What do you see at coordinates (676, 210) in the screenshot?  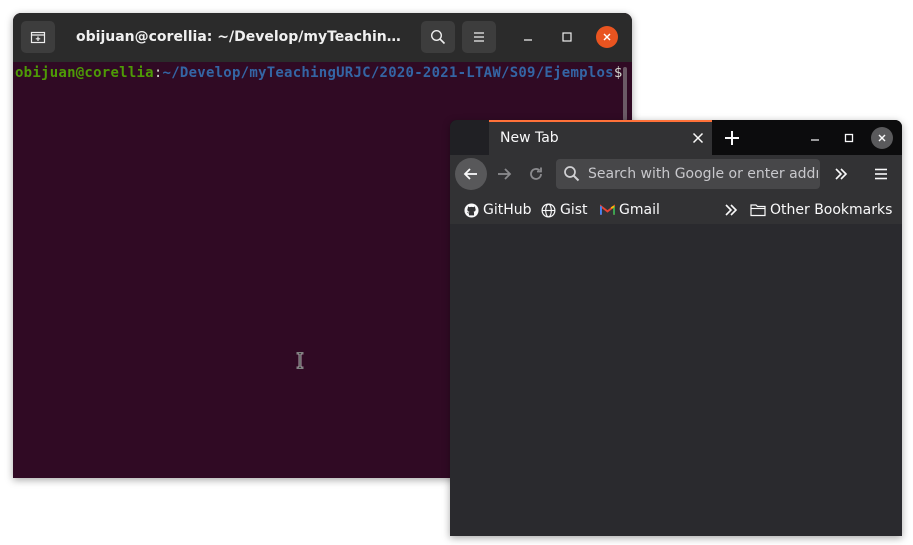 I see `bookmarks-toolbar: GitHub Gist Gmail Other Bookmarks` at bounding box center [676, 210].